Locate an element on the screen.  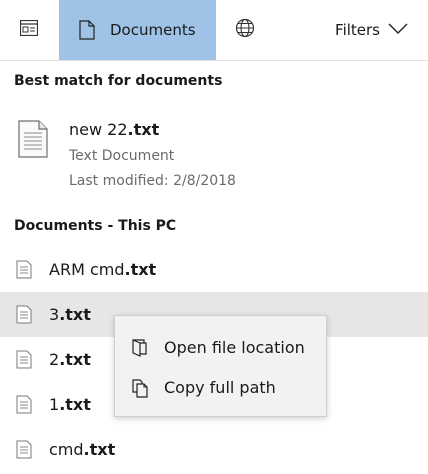
tab-documents-label: Documents is located at coordinates (153, 30).